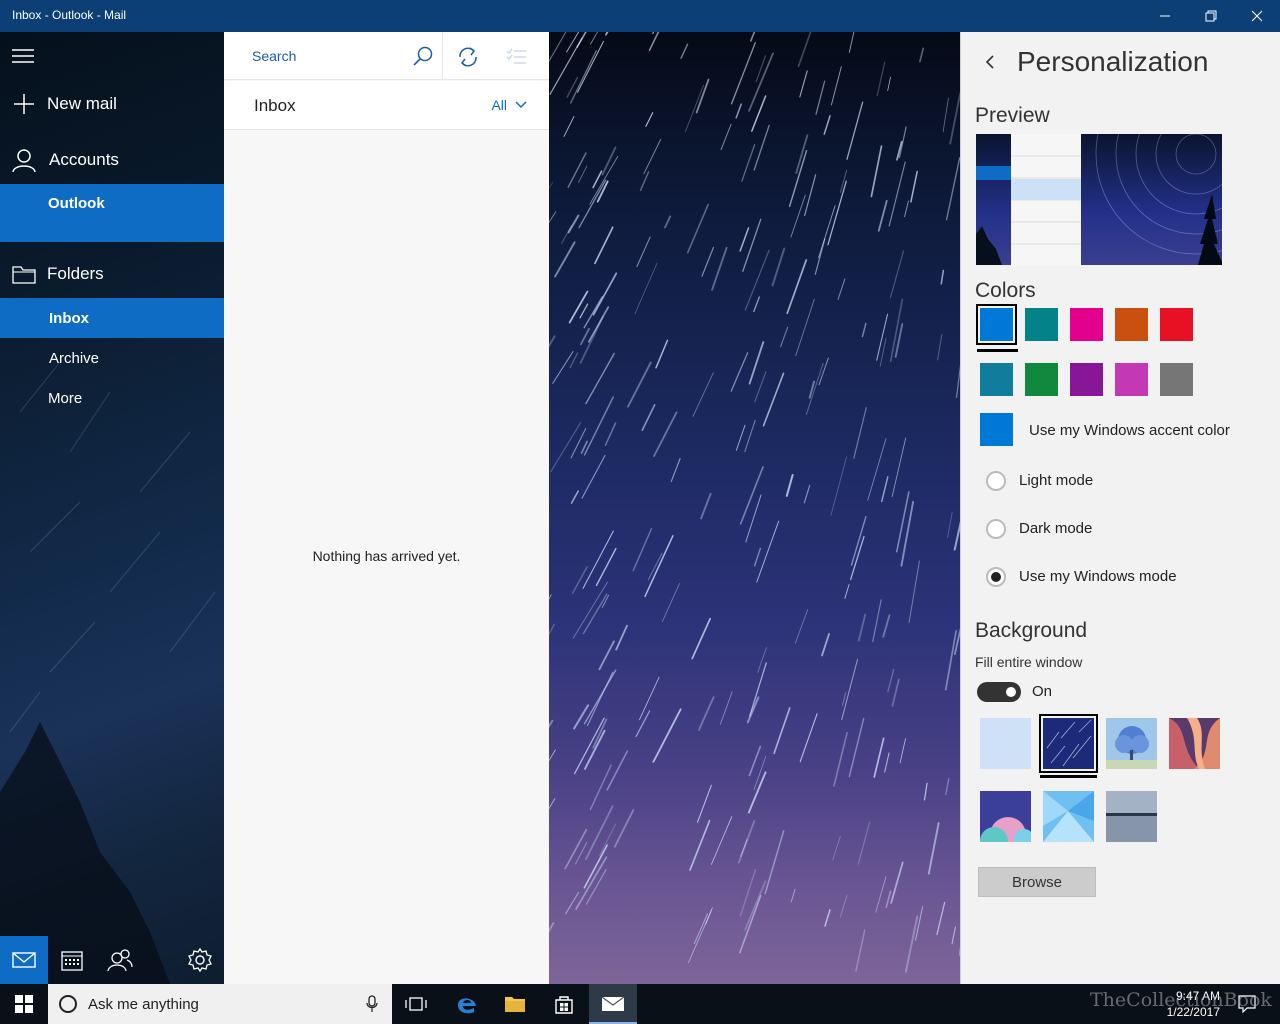 The width and height of the screenshot is (1280, 1024). I want to click on selection-mode-icon, so click(517, 57).